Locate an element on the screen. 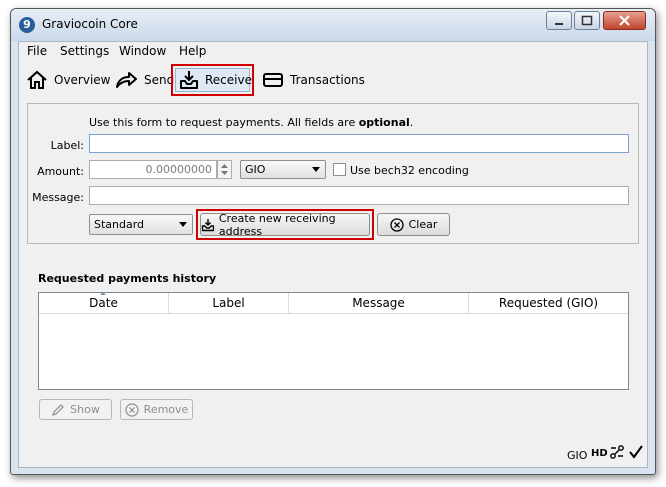  receive-tab-highlight: Receive is located at coordinates (212, 80).